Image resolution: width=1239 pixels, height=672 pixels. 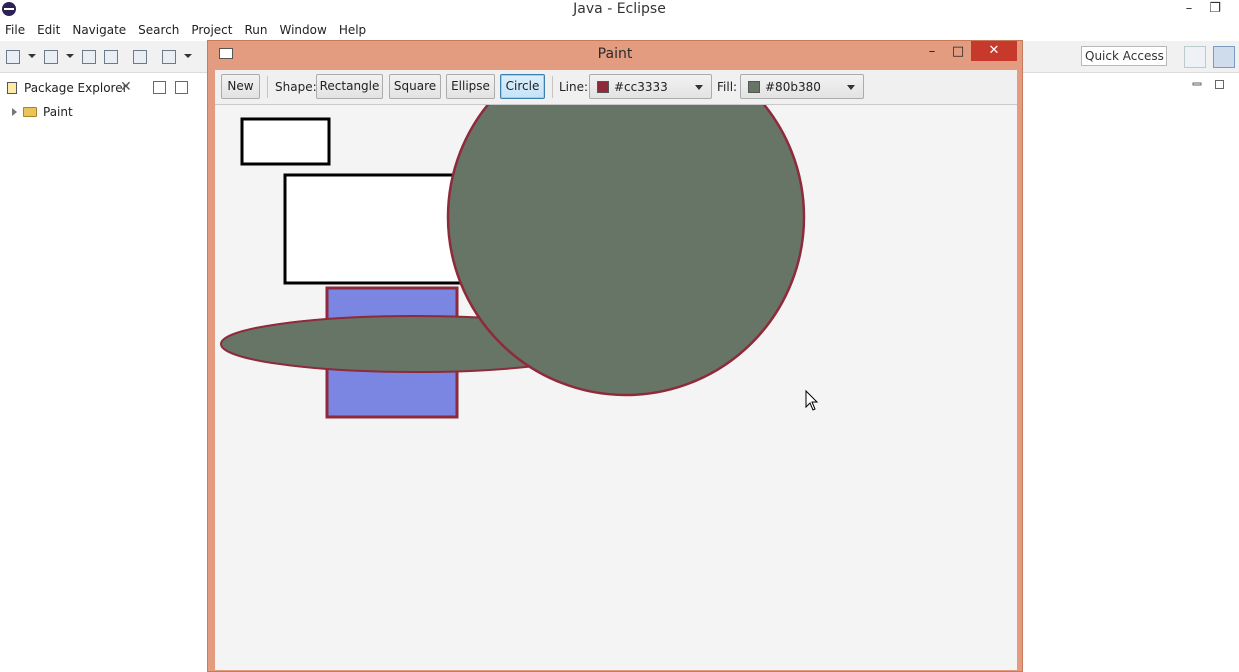 I want to click on ellipse-button: Ellipse, so click(x=470, y=86).